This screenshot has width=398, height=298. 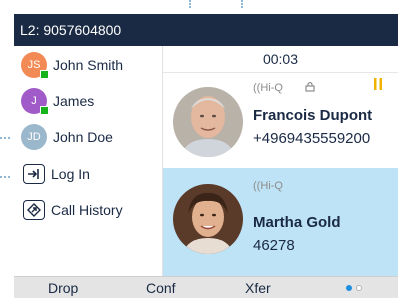 What do you see at coordinates (312, 138) in the screenshot?
I see `caller-number: +4969435559200` at bounding box center [312, 138].